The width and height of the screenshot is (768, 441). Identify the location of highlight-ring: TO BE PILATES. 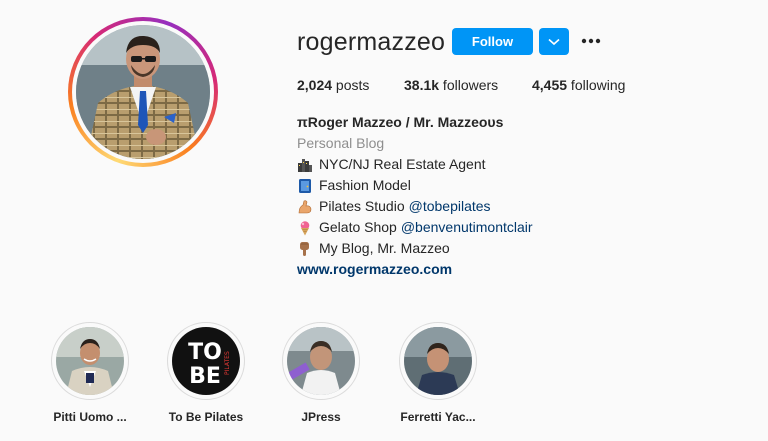
(206, 361).